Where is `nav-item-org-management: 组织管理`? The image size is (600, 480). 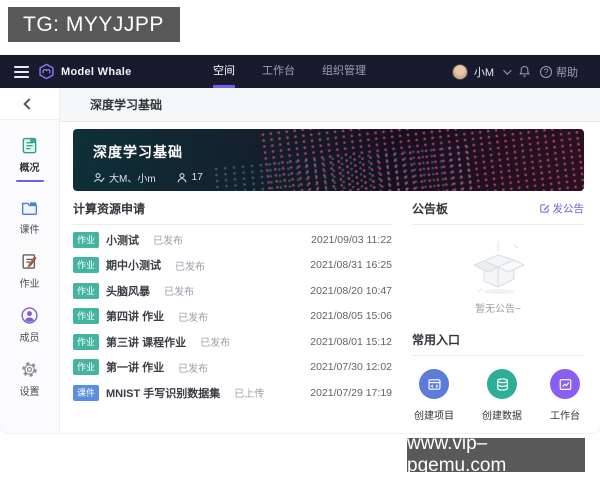 nav-item-org-management: 组织管理 is located at coordinates (344, 71).